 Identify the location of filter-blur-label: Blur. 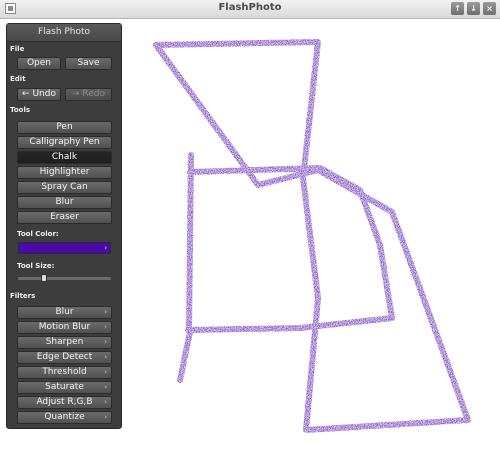
(64, 312).